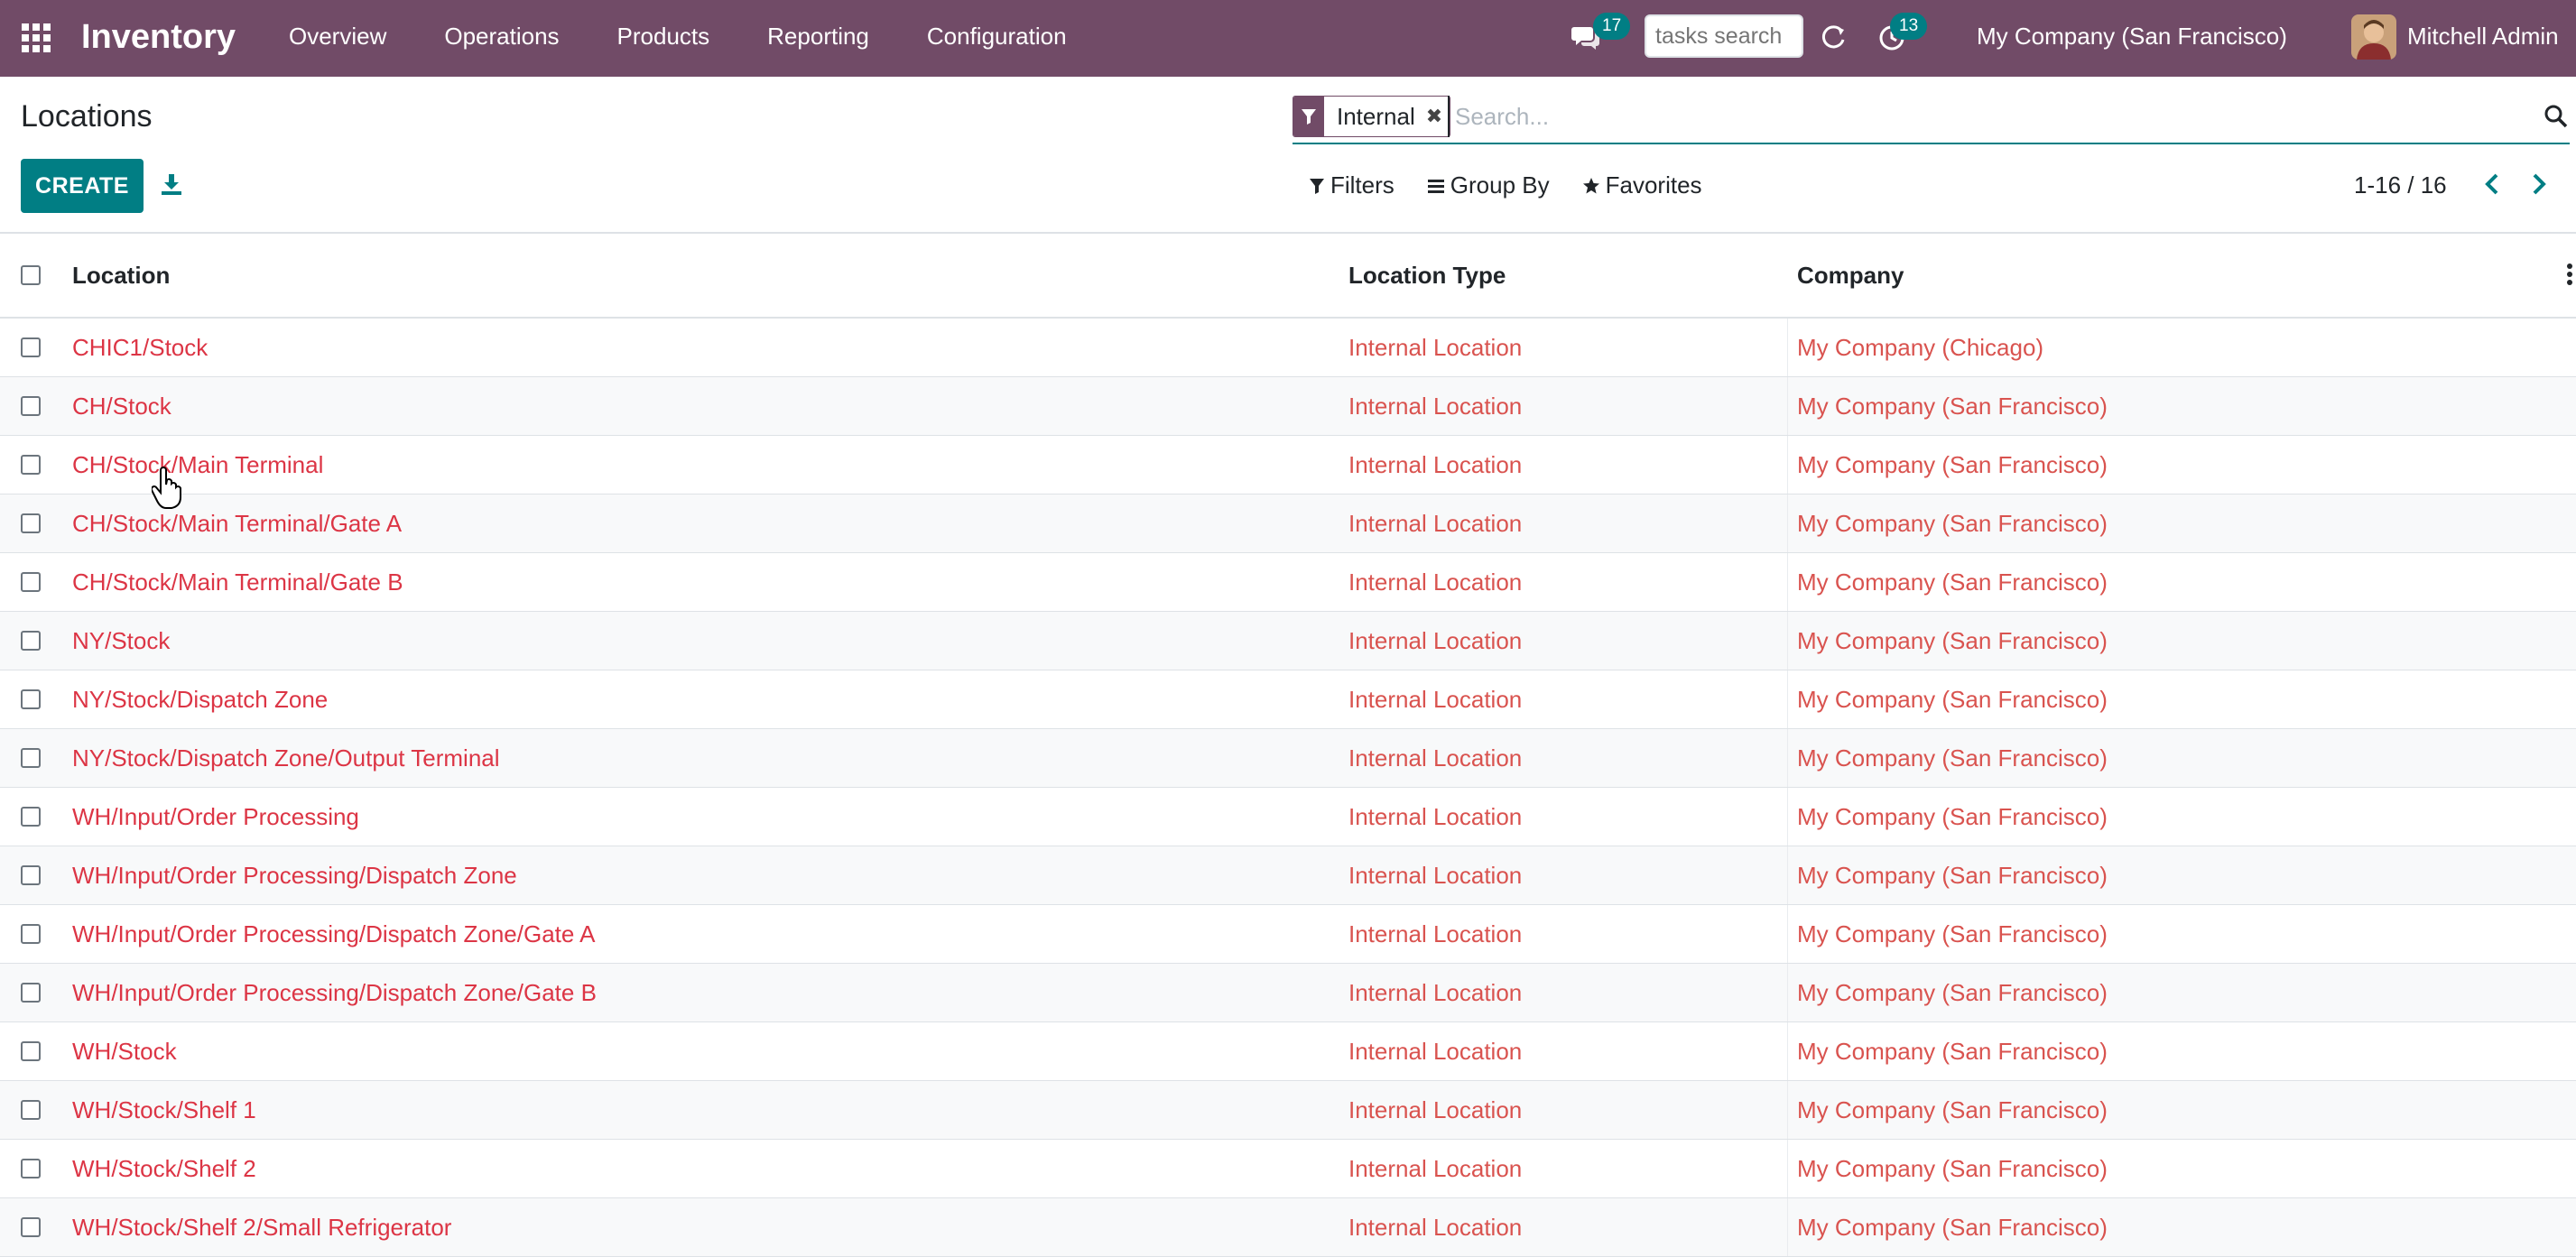 The height and width of the screenshot is (1257, 2576). Describe the element at coordinates (1352, 185) in the screenshot. I see `filters-button: Filters` at that location.